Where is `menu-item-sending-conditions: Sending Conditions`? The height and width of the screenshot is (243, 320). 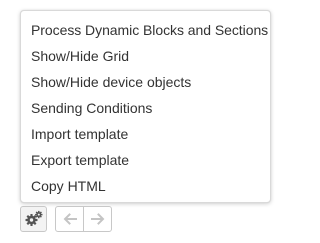 menu-item-sending-conditions: Sending Conditions is located at coordinates (145, 108).